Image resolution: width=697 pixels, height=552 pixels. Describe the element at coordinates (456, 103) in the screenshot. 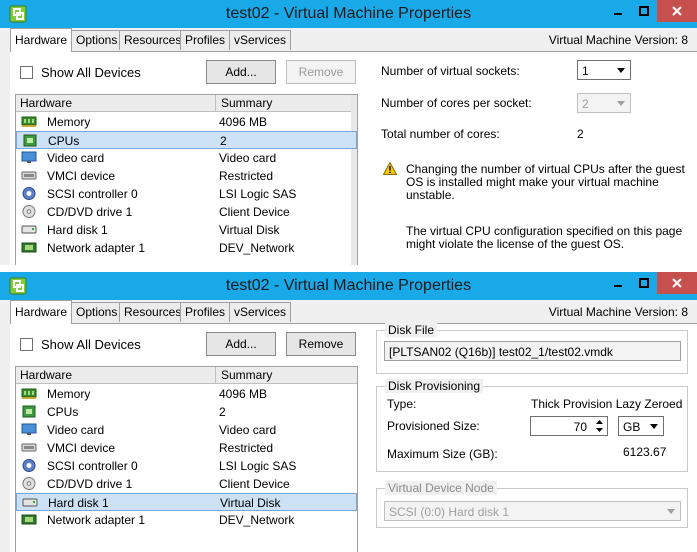

I see `cores-per-socket-label: Number of cores per socket:` at that location.